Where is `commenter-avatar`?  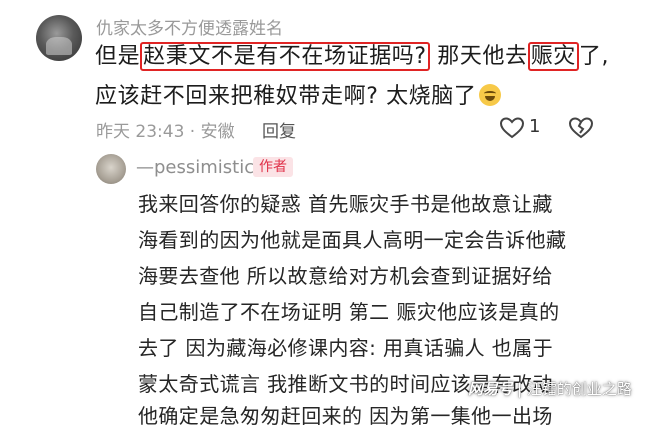 commenter-avatar is located at coordinates (59, 38).